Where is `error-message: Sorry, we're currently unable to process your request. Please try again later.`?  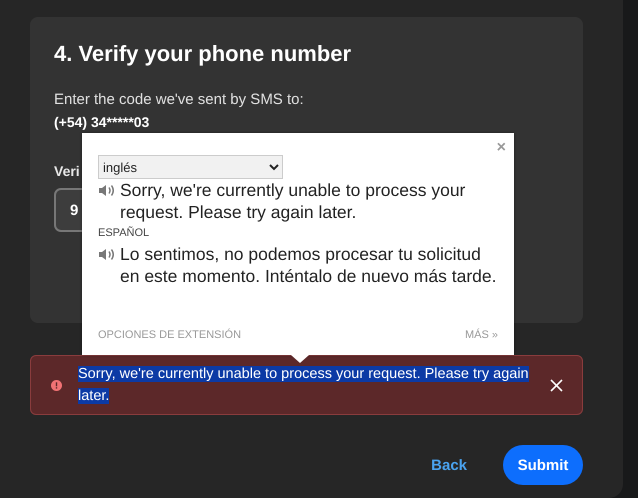 error-message: Sorry, we're currently unable to process your request. Please try again later. is located at coordinates (304, 385).